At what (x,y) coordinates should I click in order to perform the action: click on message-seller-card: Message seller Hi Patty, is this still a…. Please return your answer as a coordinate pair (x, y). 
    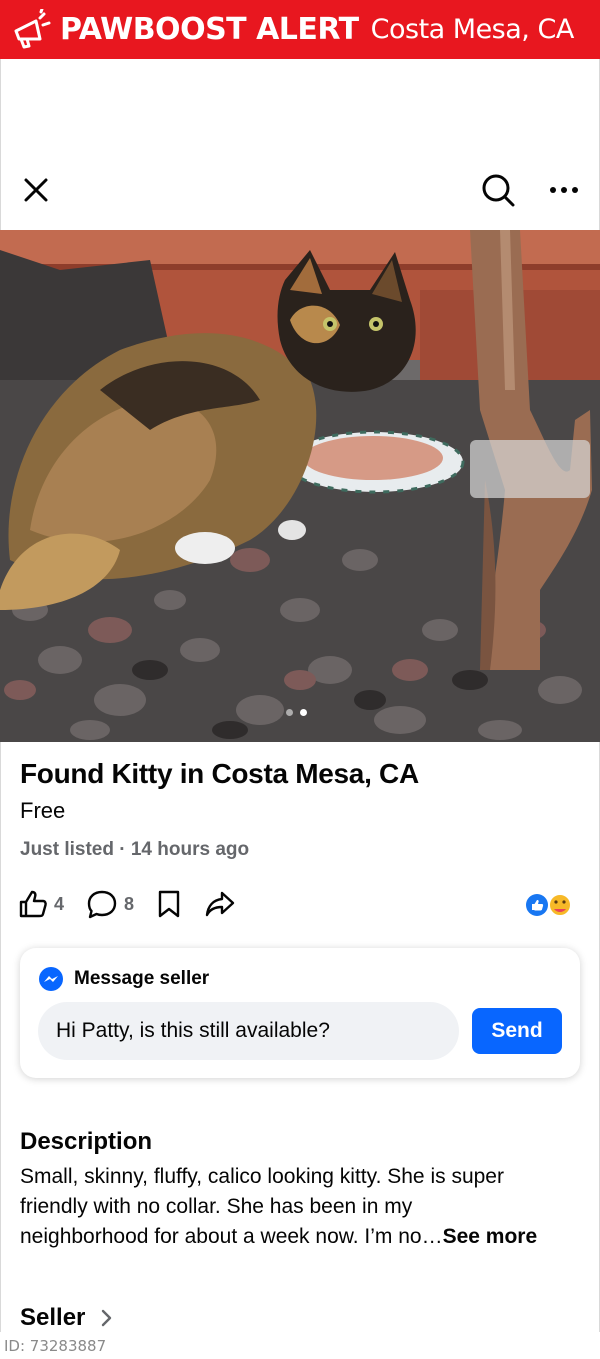
    Looking at the image, I should click on (300, 1013).